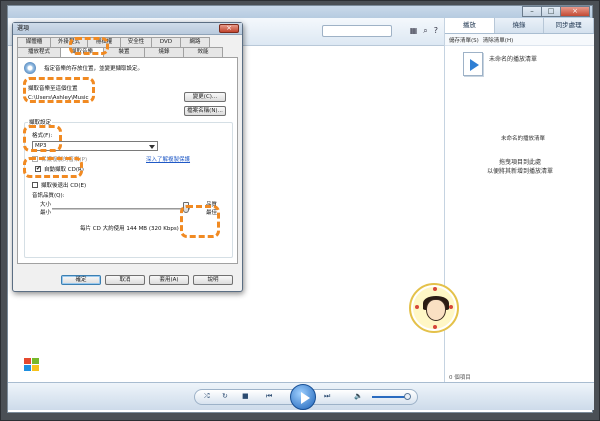  Describe the element at coordinates (575, 11) in the screenshot. I see `close-window-button: ×` at that location.